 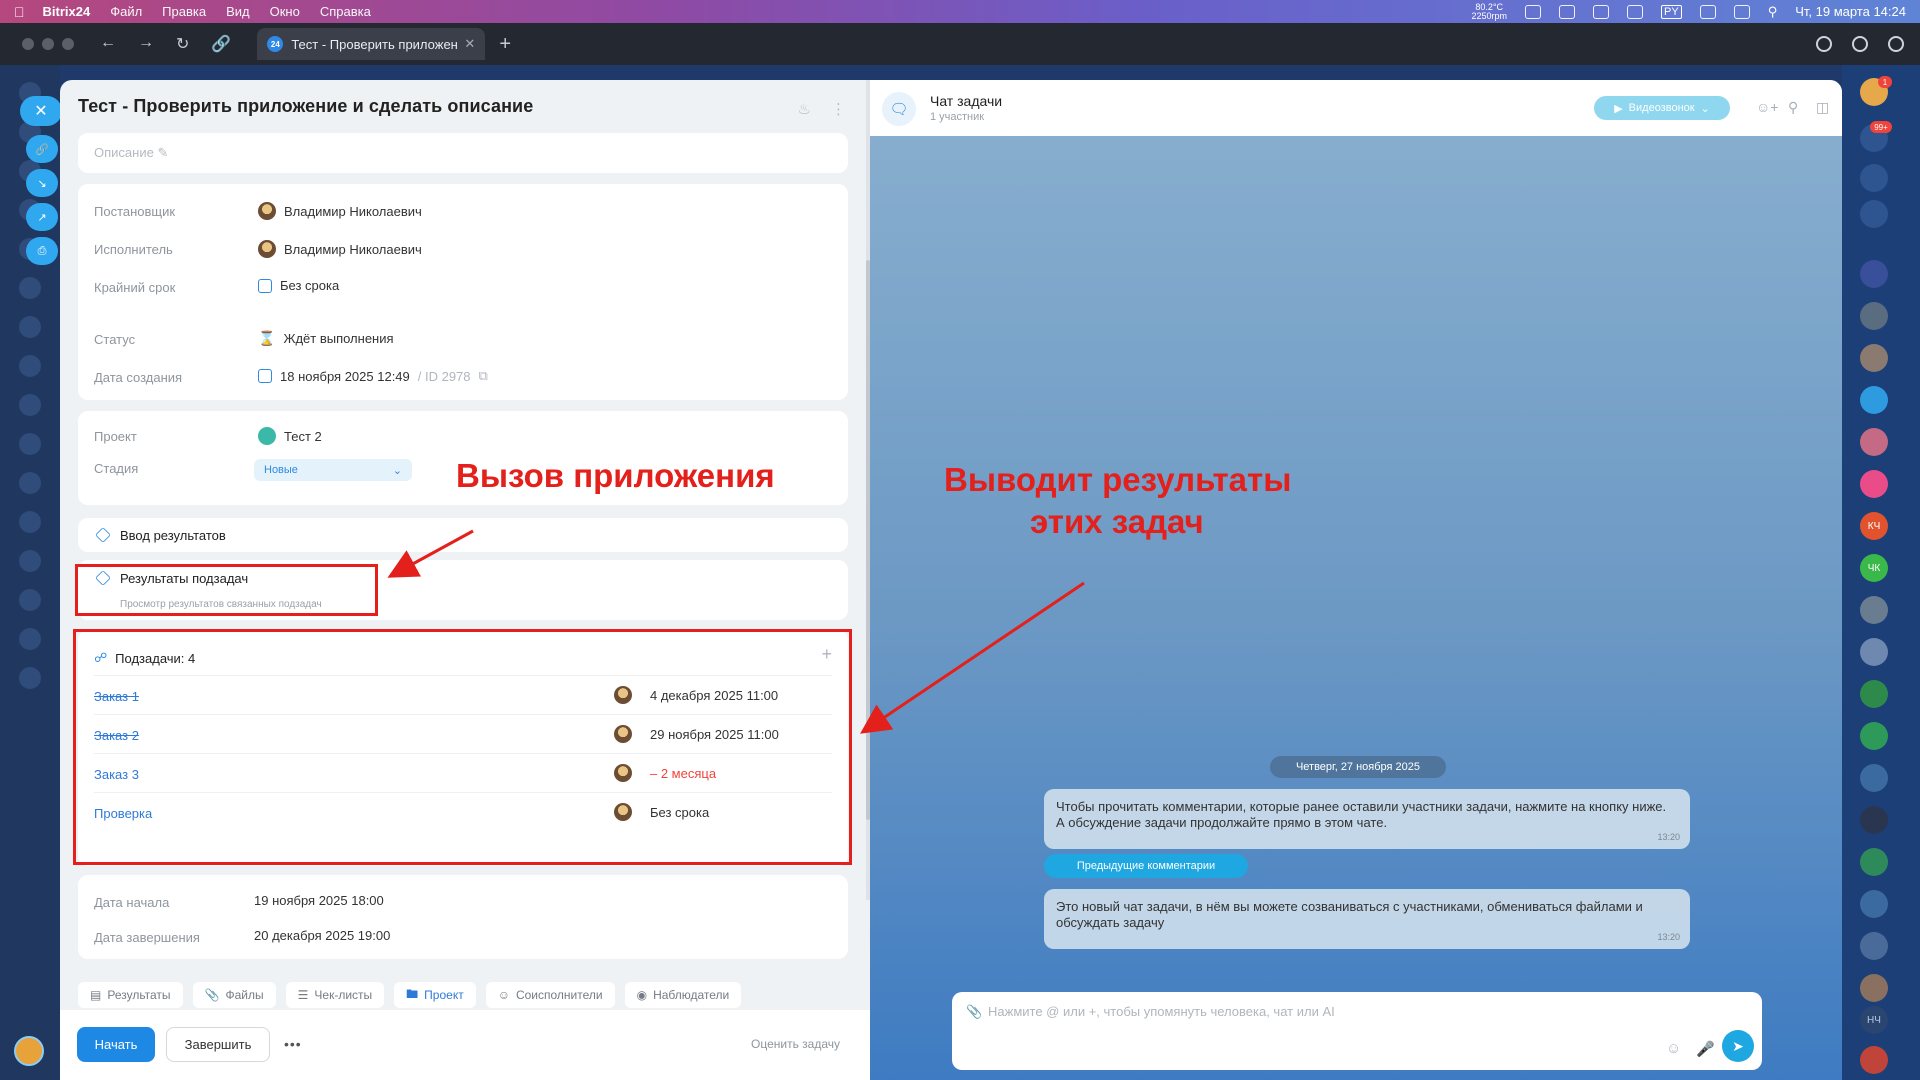 What do you see at coordinates (1874, 1020) in the screenshot?
I see `messenger-avatar-nch: НЧ` at bounding box center [1874, 1020].